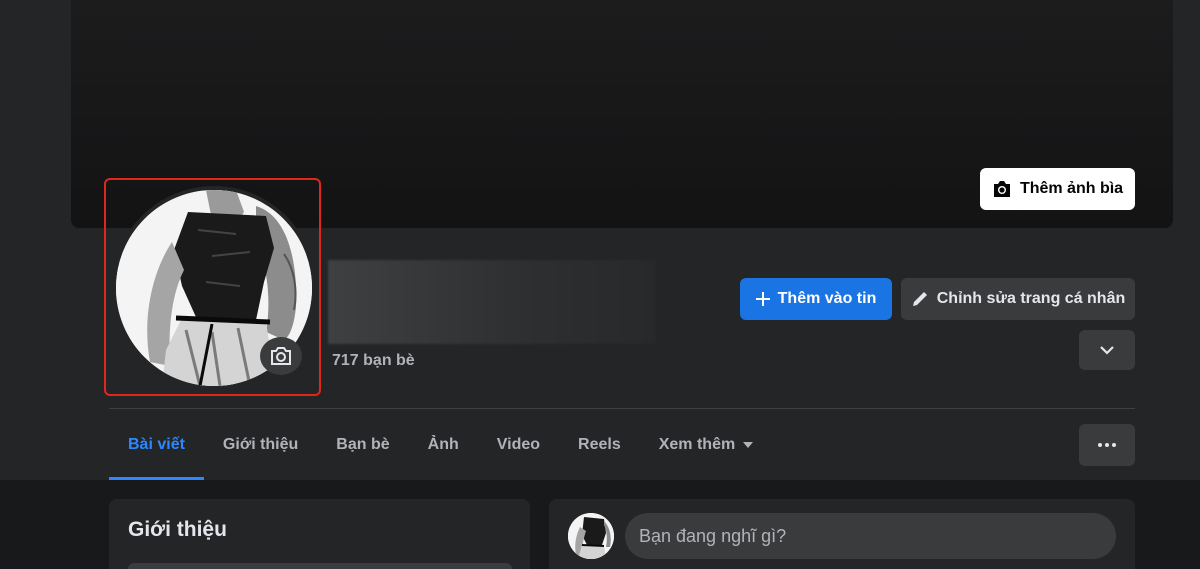 This screenshot has height=569, width=1200. What do you see at coordinates (1071, 188) in the screenshot?
I see `add-cover-photo-label: Thêm ảnh bìa` at bounding box center [1071, 188].